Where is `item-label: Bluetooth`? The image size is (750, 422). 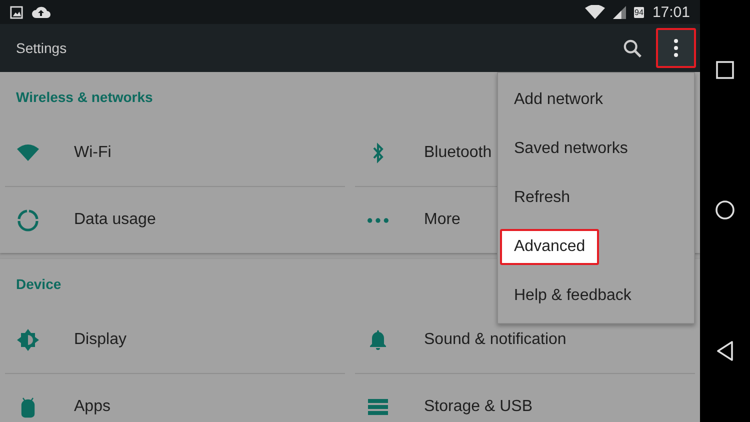 item-label: Bluetooth is located at coordinates (458, 153).